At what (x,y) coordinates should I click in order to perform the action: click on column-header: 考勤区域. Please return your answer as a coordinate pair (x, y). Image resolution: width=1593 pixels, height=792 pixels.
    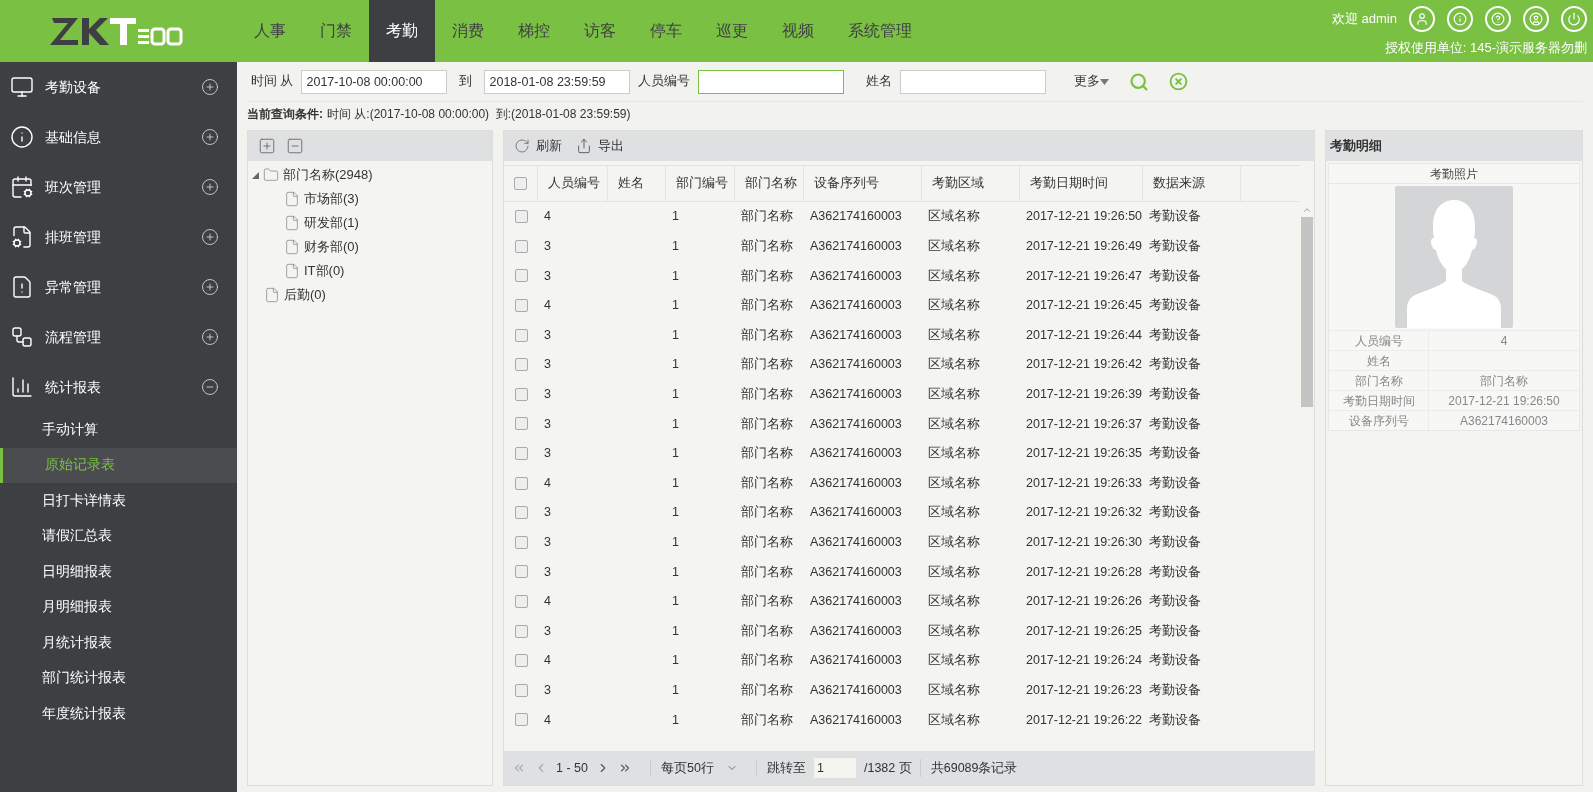
    Looking at the image, I should click on (971, 183).